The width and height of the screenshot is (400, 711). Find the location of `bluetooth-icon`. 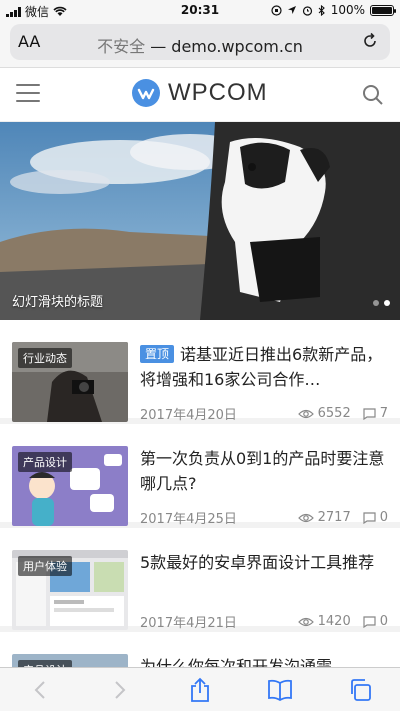

bluetooth-icon is located at coordinates (321, 10).